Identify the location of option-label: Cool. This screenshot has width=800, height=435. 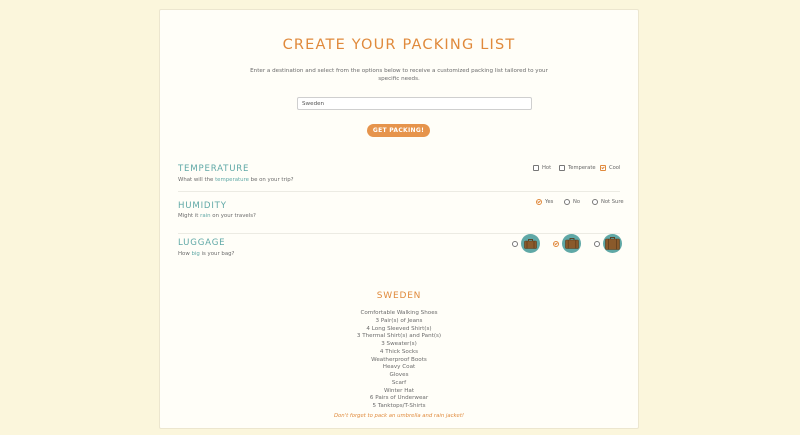
(615, 168).